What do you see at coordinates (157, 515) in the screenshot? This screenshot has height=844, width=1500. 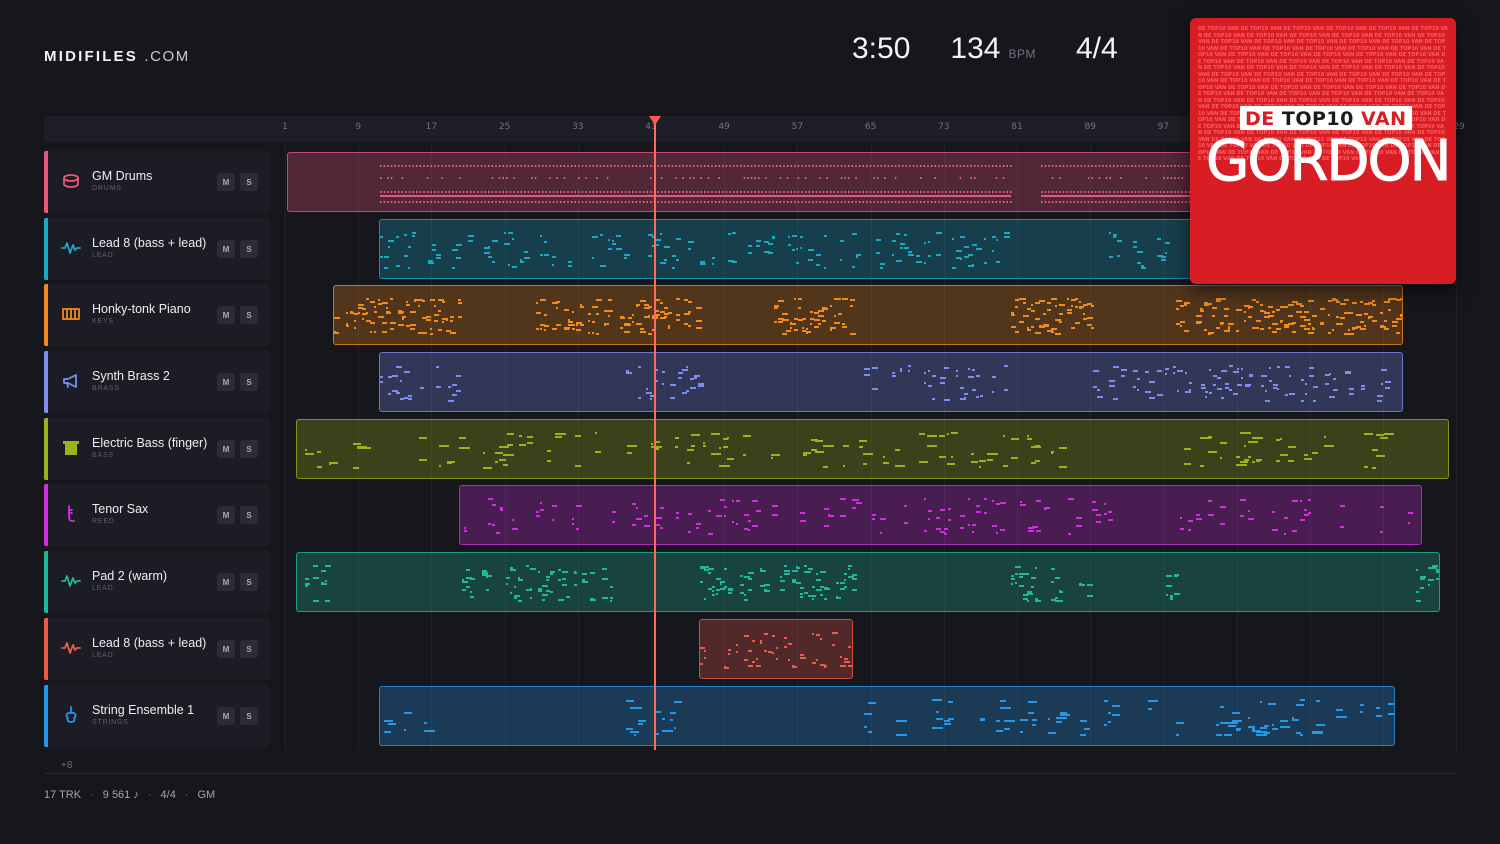 I see `track-header: Tenor Sax REED M S` at bounding box center [157, 515].